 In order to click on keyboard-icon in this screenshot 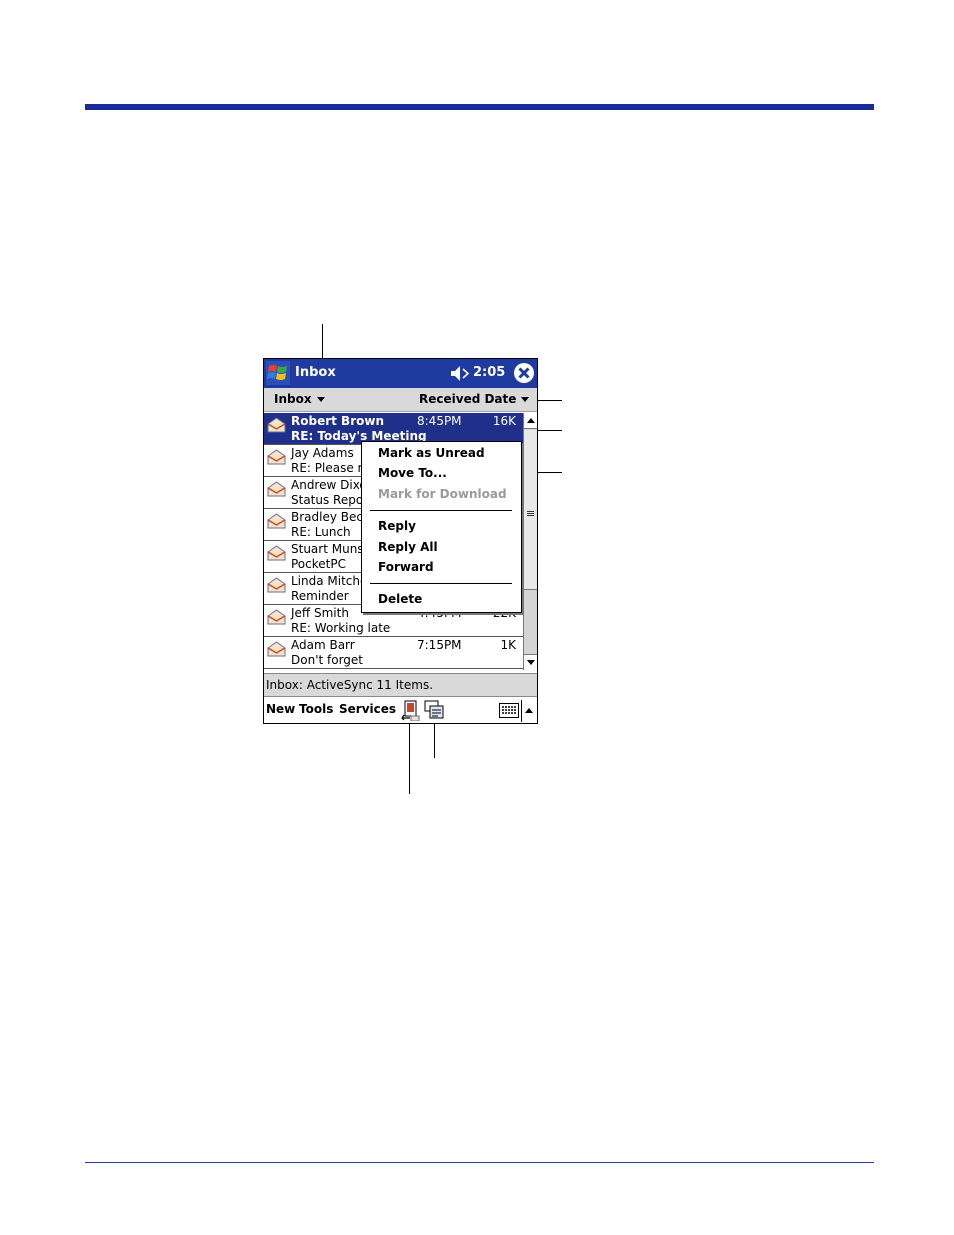, I will do `click(509, 710)`.